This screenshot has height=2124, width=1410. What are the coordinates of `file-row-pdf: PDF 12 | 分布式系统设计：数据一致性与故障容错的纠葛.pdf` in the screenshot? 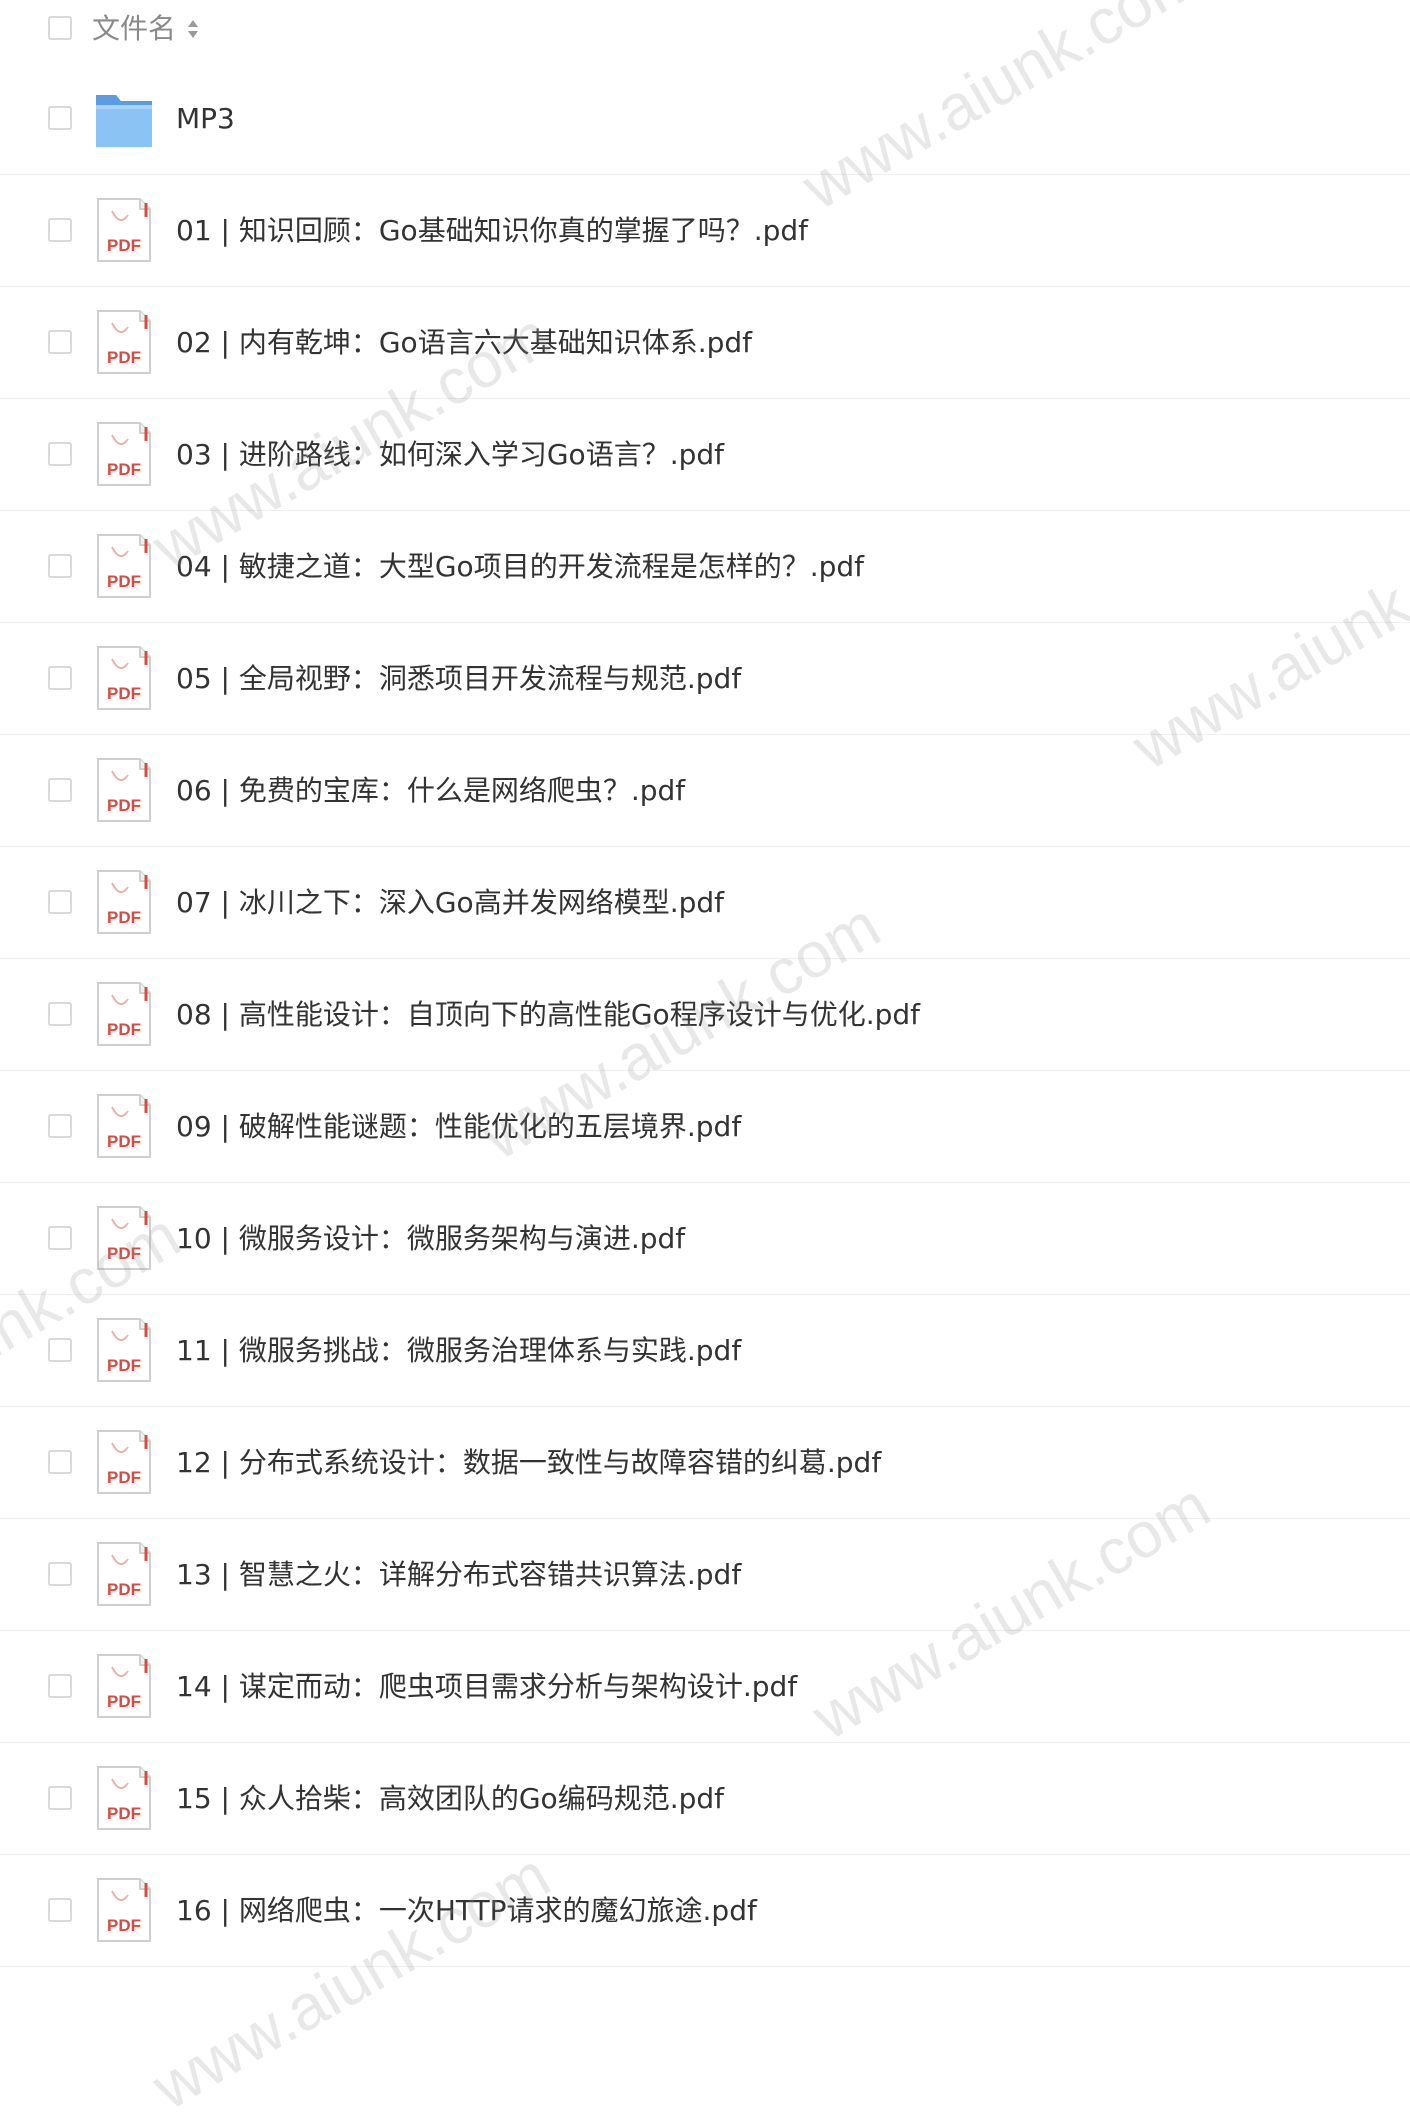 It's located at (705, 1463).